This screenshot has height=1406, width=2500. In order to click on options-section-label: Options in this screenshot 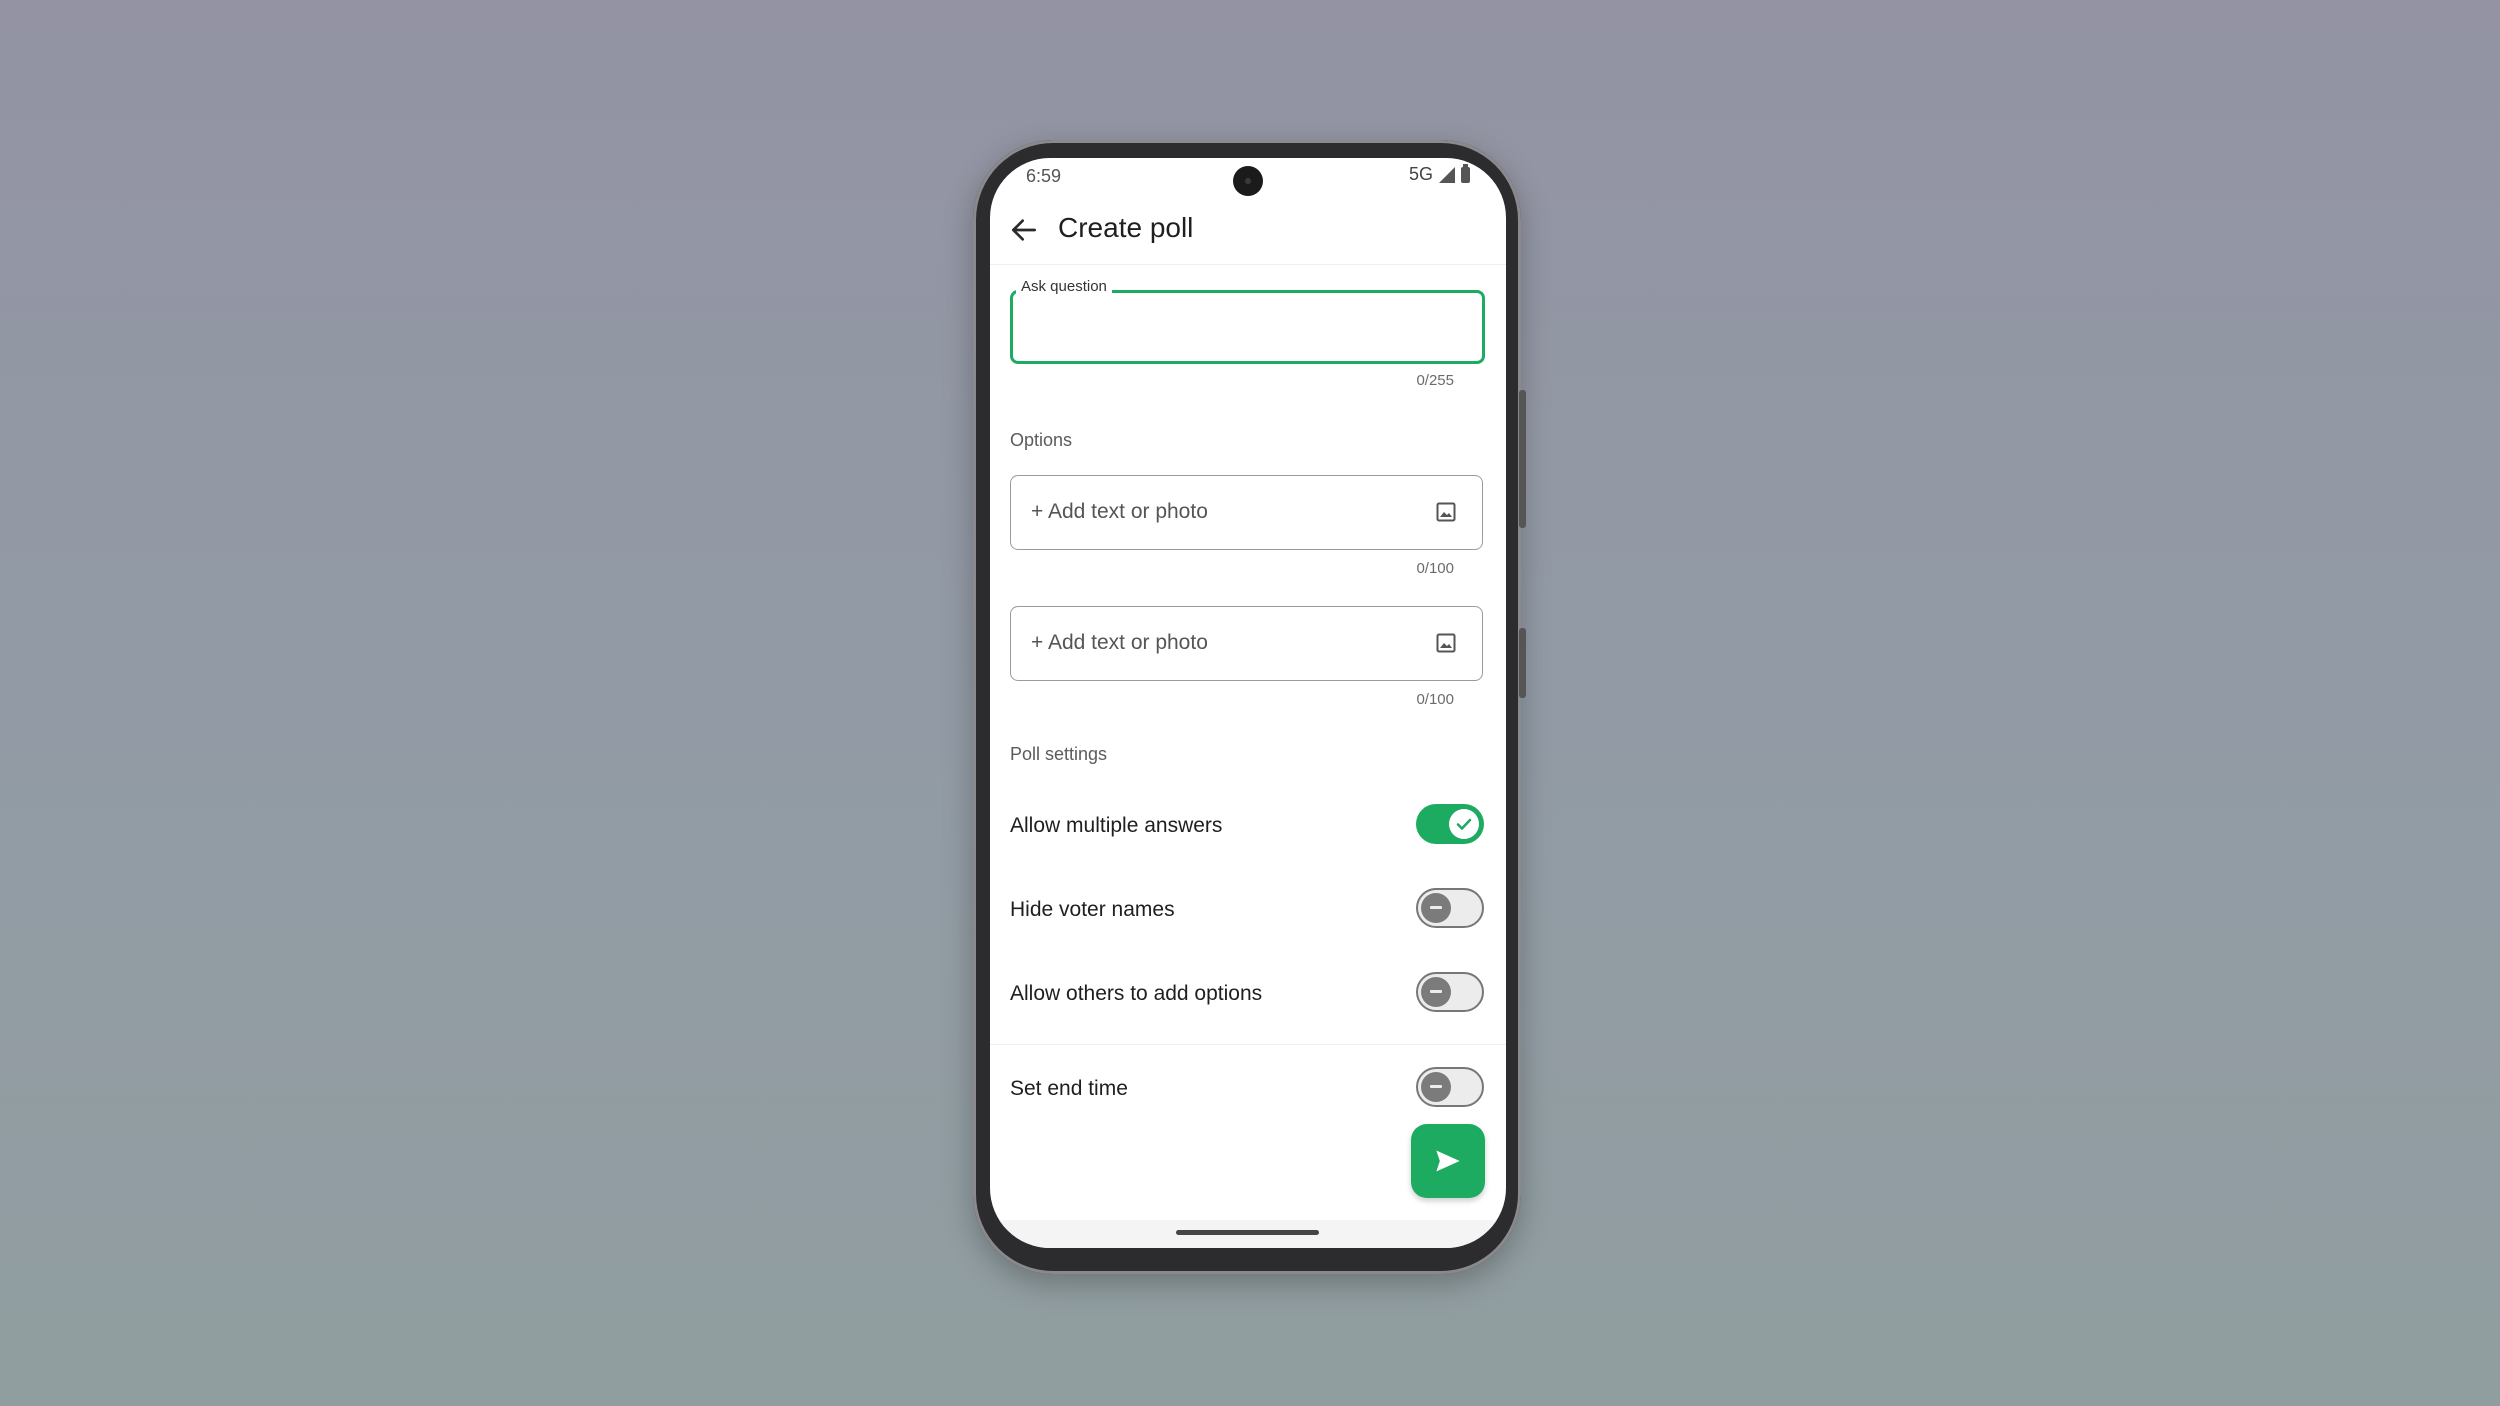, I will do `click(1041, 440)`.